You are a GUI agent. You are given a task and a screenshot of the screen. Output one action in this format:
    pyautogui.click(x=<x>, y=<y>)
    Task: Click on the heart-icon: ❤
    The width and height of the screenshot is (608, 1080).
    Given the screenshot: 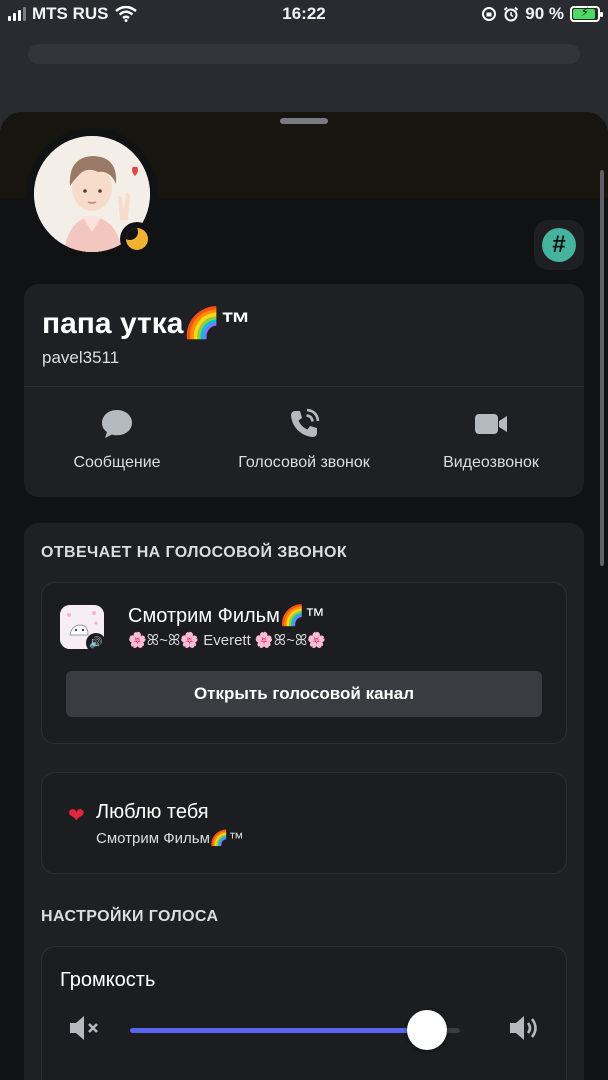 What is the action you would take?
    pyautogui.click(x=76, y=816)
    